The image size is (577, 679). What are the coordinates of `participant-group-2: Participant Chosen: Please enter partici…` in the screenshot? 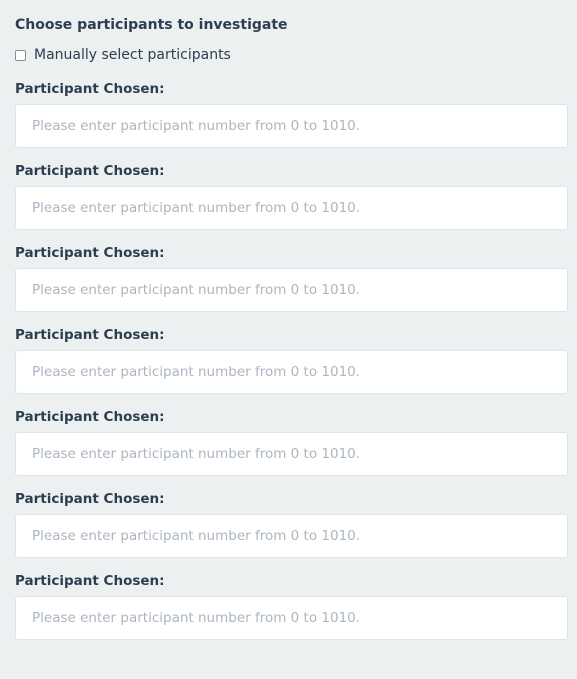 It's located at (292, 196).